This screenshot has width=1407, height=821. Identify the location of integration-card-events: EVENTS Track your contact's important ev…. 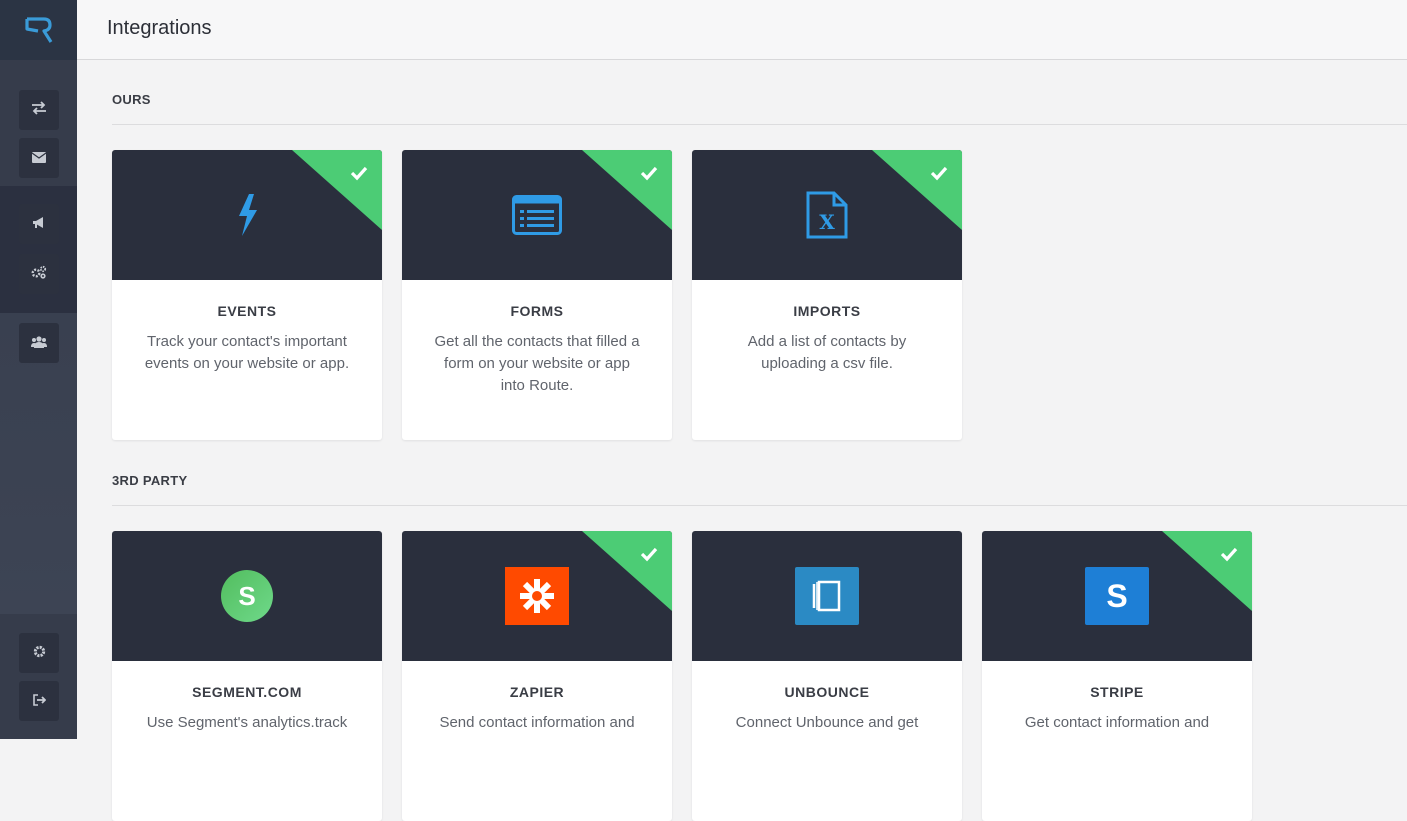
(247, 295).